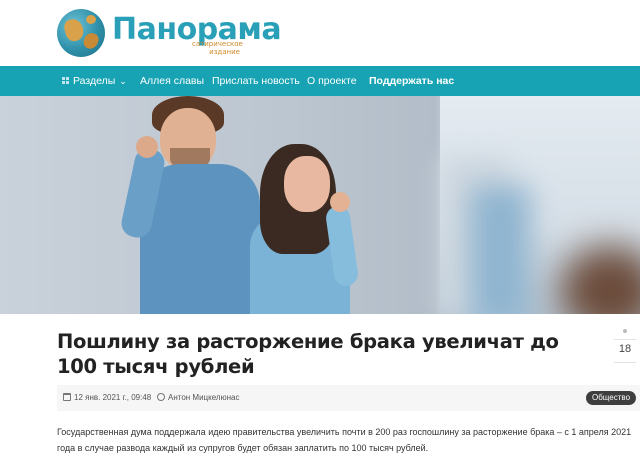 The height and width of the screenshot is (458, 640). I want to click on share-icon, so click(625, 331).